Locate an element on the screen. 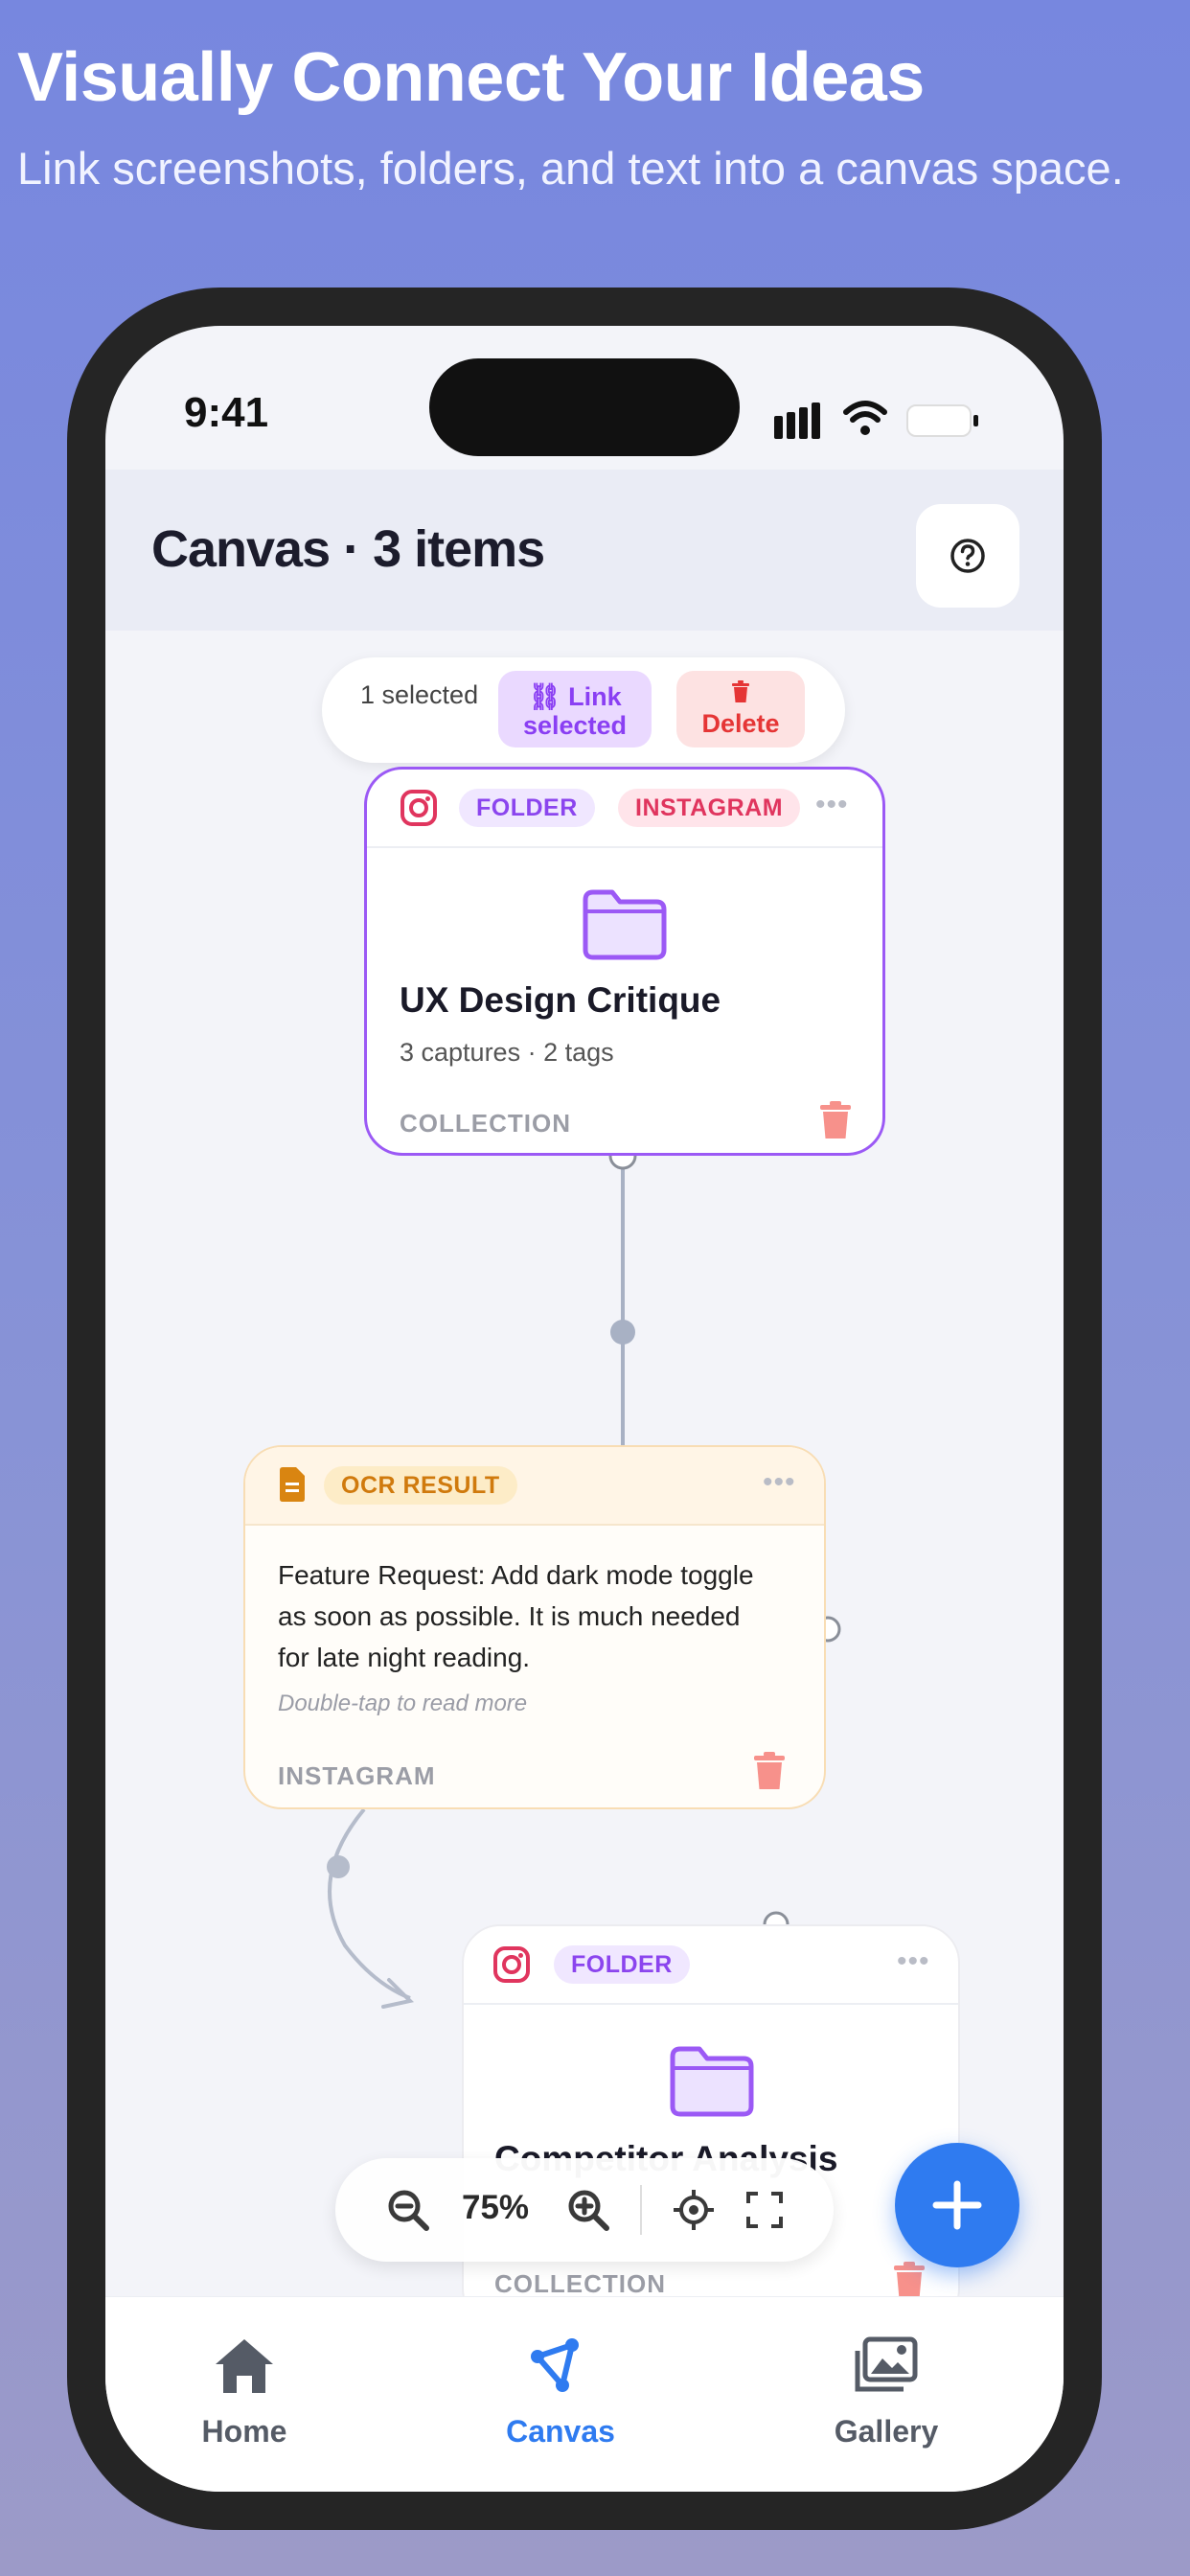 The width and height of the screenshot is (1190, 2576). plus-icon is located at coordinates (957, 2205).